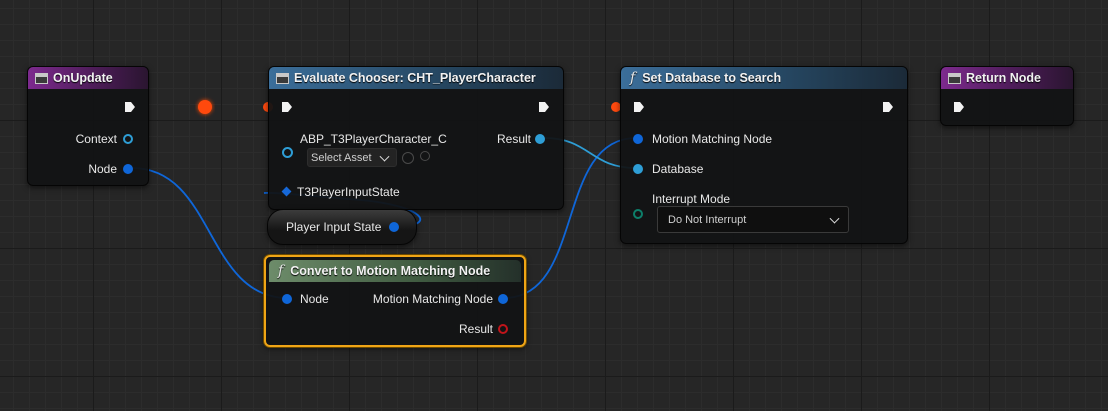 The width and height of the screenshot is (1108, 411). What do you see at coordinates (712, 78) in the screenshot?
I see `set-database-title: Set Database to Search` at bounding box center [712, 78].